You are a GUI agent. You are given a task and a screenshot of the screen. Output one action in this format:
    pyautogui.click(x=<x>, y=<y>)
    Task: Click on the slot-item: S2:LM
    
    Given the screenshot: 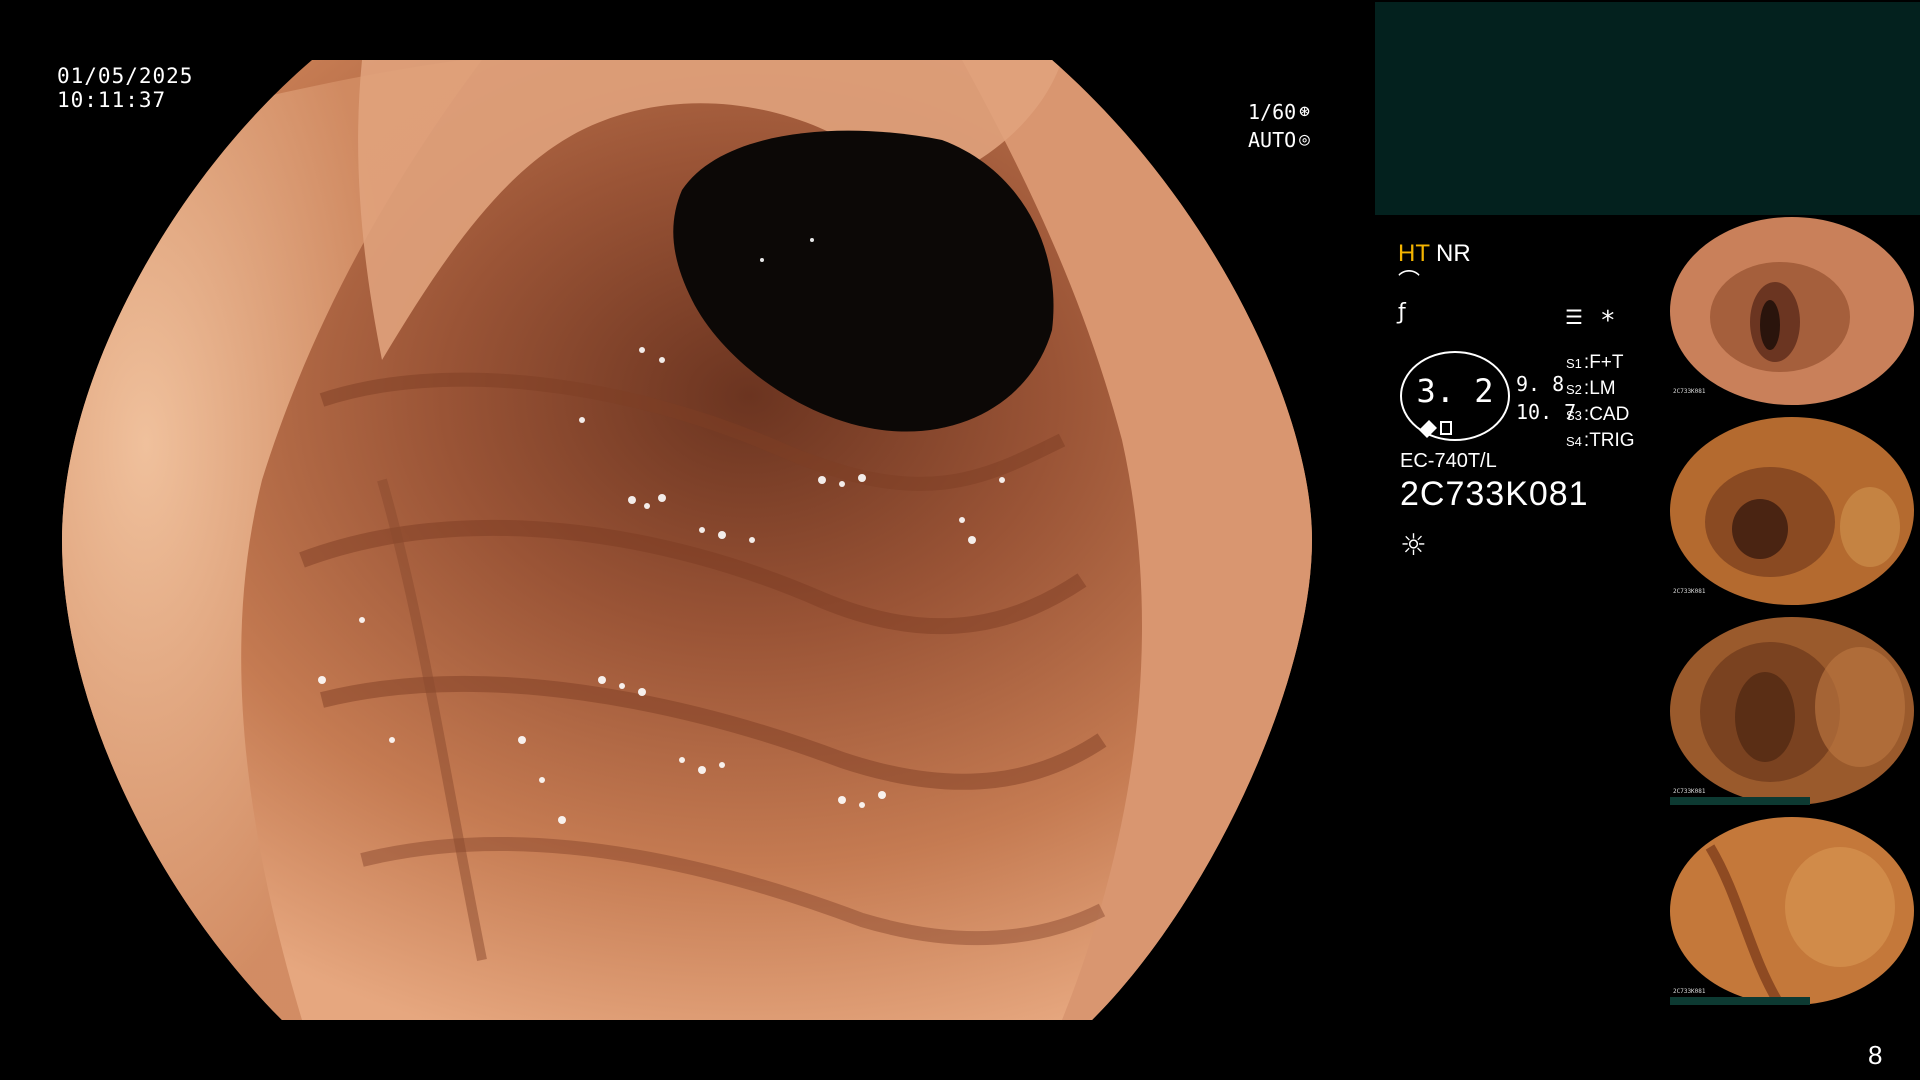 What is the action you would take?
    pyautogui.click(x=1591, y=388)
    